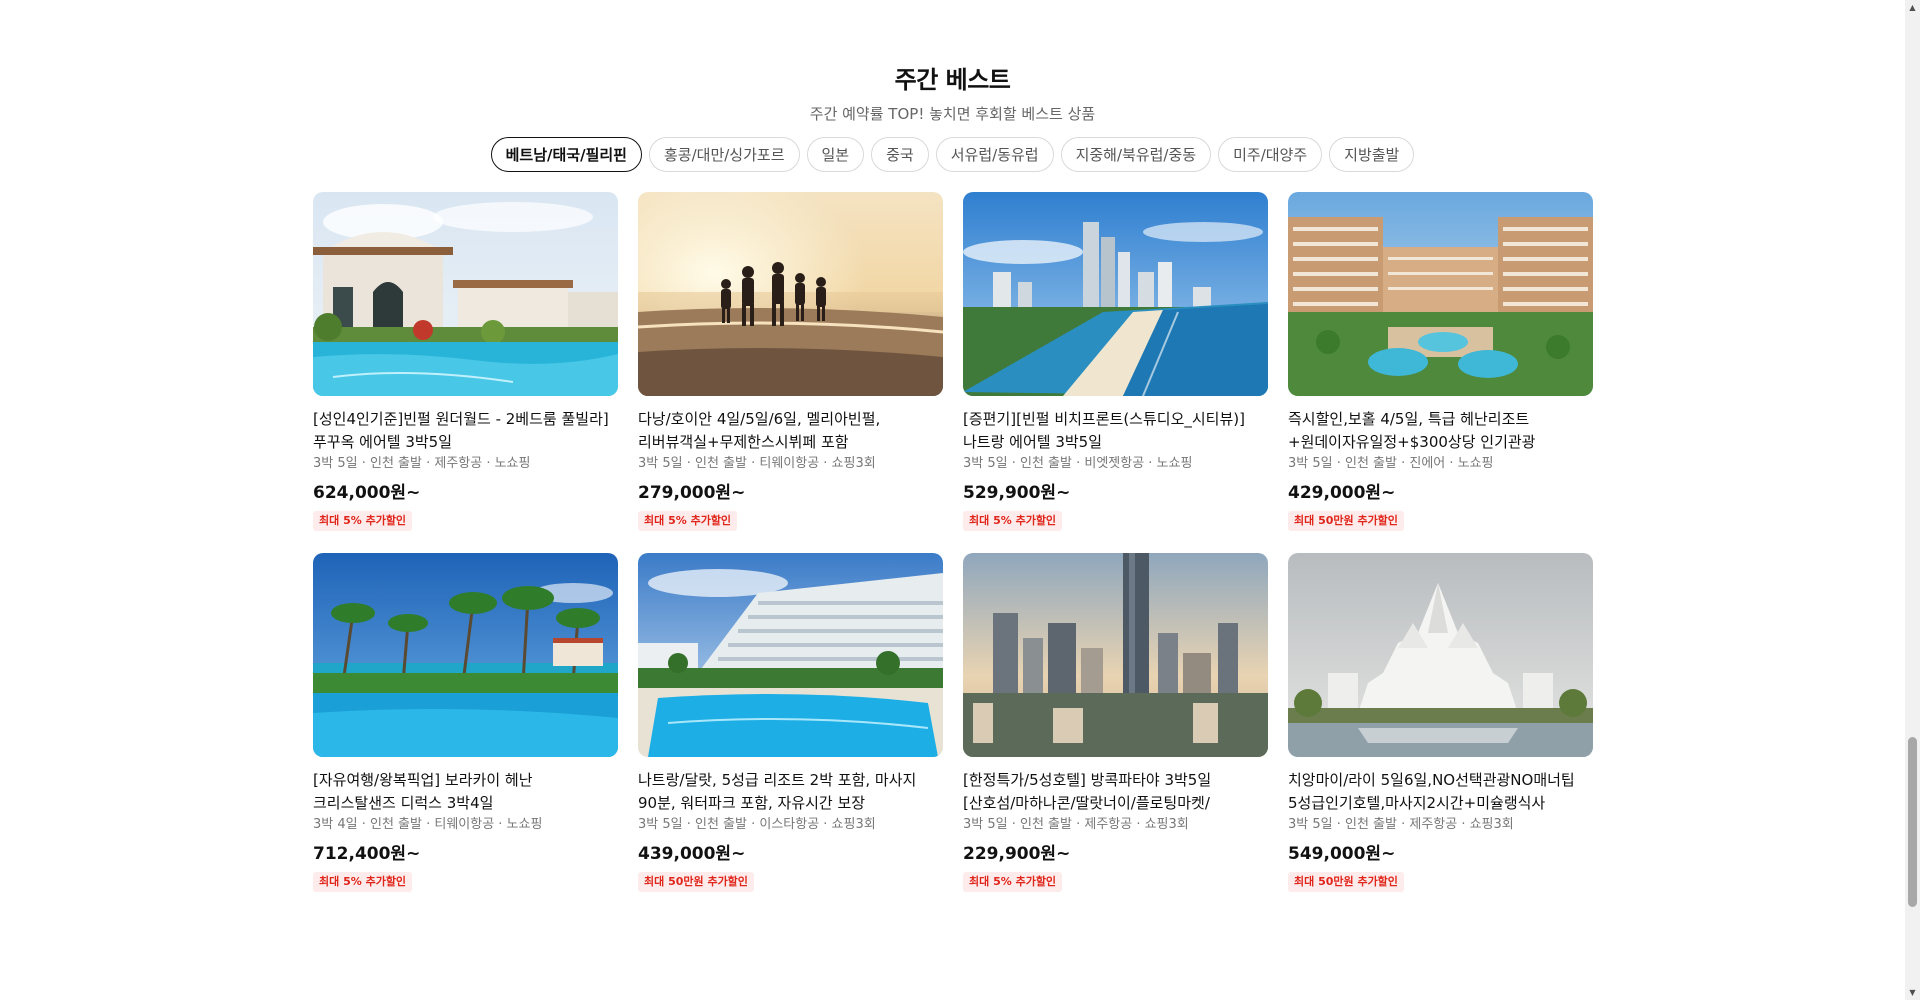 Image resolution: width=1920 pixels, height=1000 pixels. What do you see at coordinates (1440, 655) in the screenshot?
I see `product-image-white-temple` at bounding box center [1440, 655].